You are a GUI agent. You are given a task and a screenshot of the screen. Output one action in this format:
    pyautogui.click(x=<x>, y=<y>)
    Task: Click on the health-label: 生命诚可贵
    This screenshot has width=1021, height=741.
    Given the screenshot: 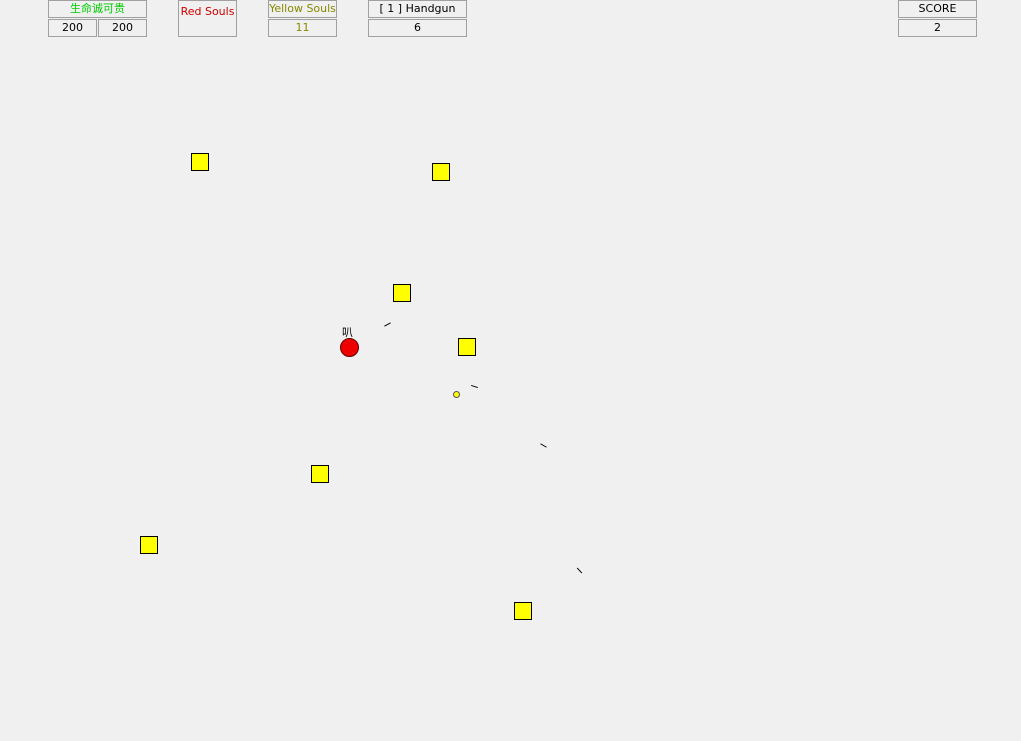 What is the action you would take?
    pyautogui.click(x=97, y=9)
    